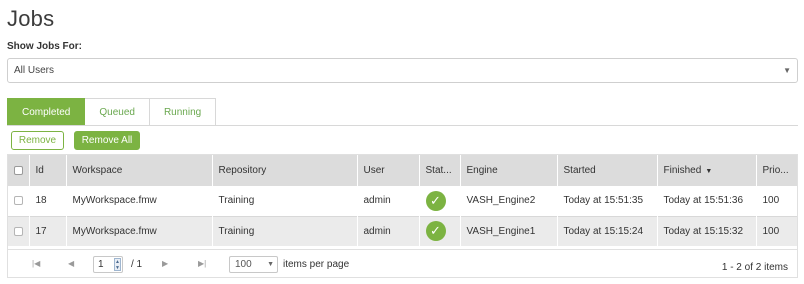 The height and width of the screenshot is (284, 804). What do you see at coordinates (501, 201) in the screenshot?
I see `cell-engine: VASH_Engine2` at bounding box center [501, 201].